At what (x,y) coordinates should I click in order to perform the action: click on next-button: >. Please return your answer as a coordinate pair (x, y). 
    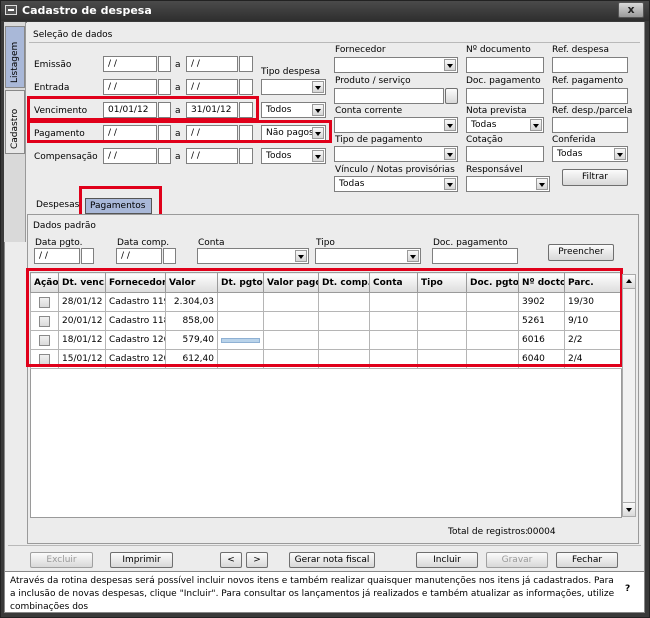
    Looking at the image, I should click on (257, 560).